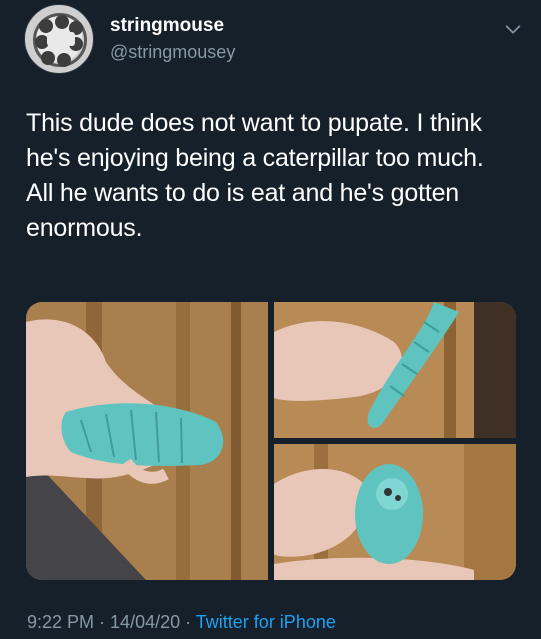 The width and height of the screenshot is (541, 639). Describe the element at coordinates (59, 39) in the screenshot. I see `avatar` at that location.